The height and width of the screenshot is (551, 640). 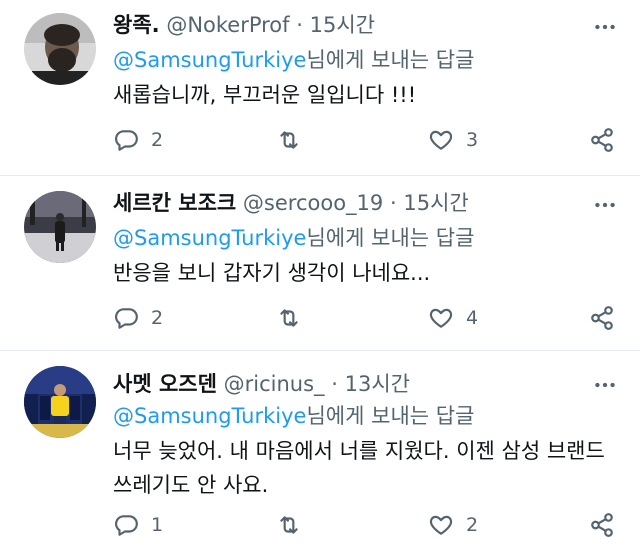 I want to click on timestamp: 13시간, so click(x=377, y=384).